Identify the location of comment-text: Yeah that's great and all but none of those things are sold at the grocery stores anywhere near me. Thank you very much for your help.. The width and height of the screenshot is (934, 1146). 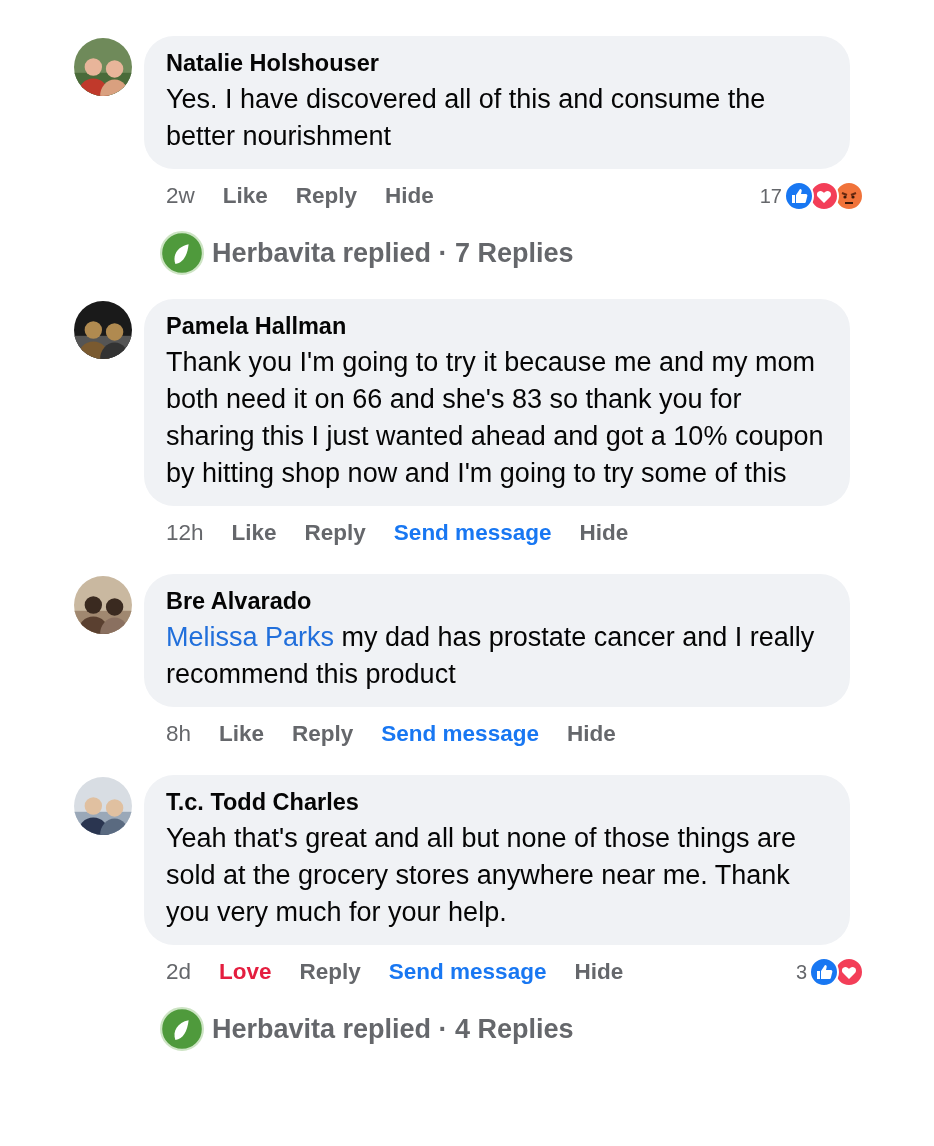
(482, 875).